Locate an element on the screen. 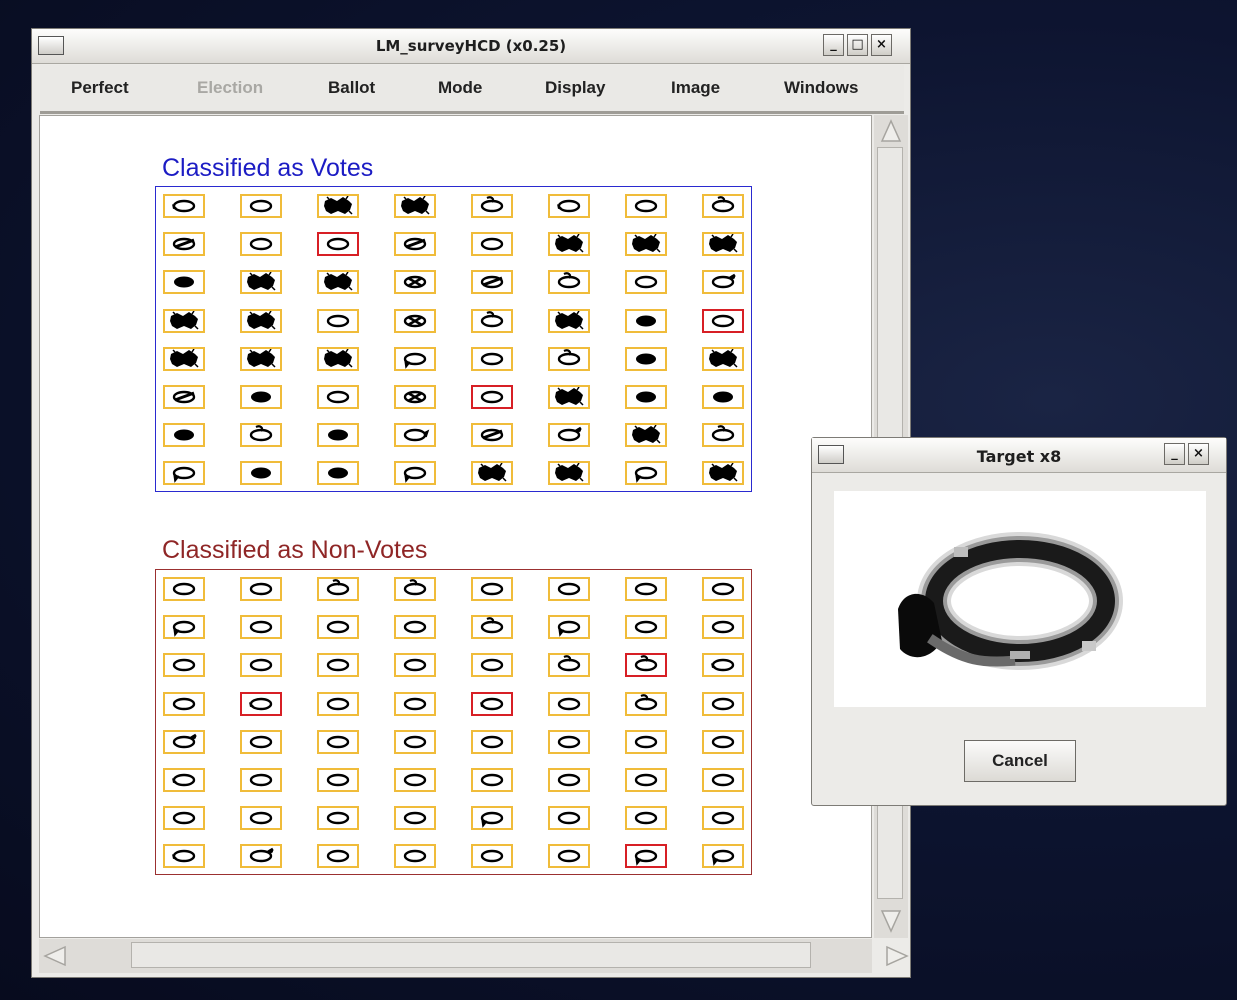 The image size is (1237, 1000). dialog-close-button: × is located at coordinates (1198, 454).